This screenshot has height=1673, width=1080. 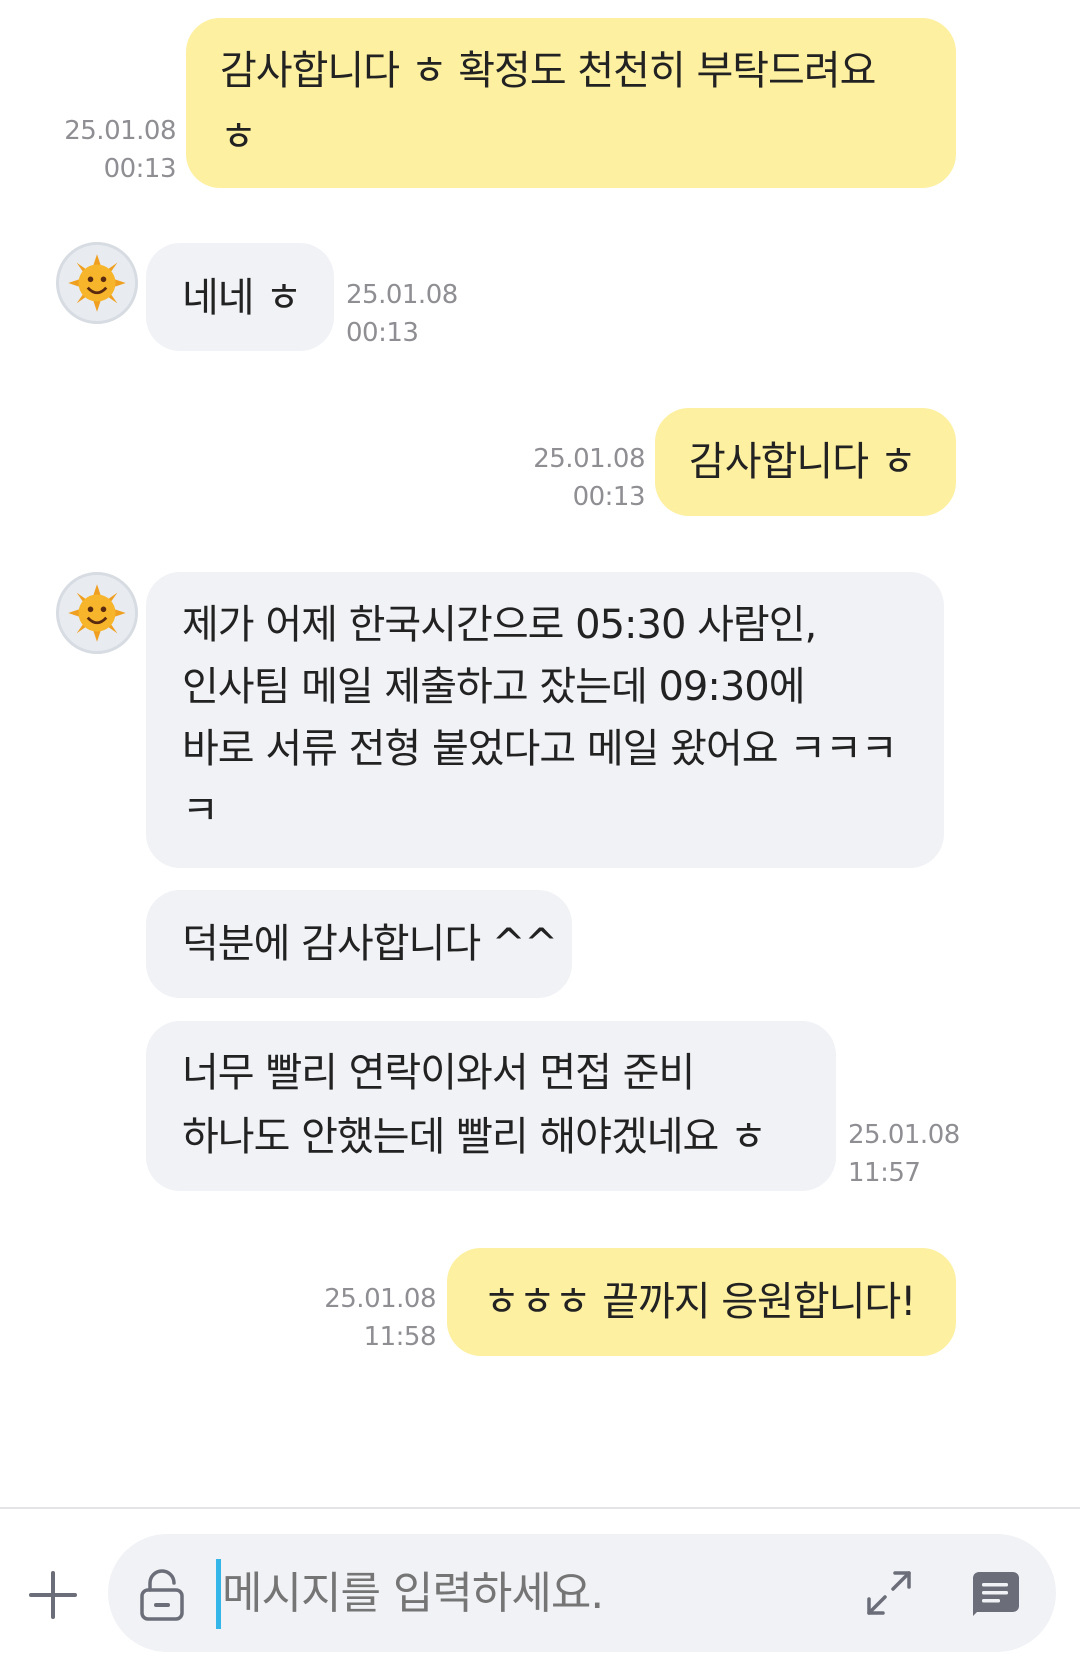 I want to click on message-text-line: 너무 빨리 연락이와서 면접 준비, so click(x=438, y=1073).